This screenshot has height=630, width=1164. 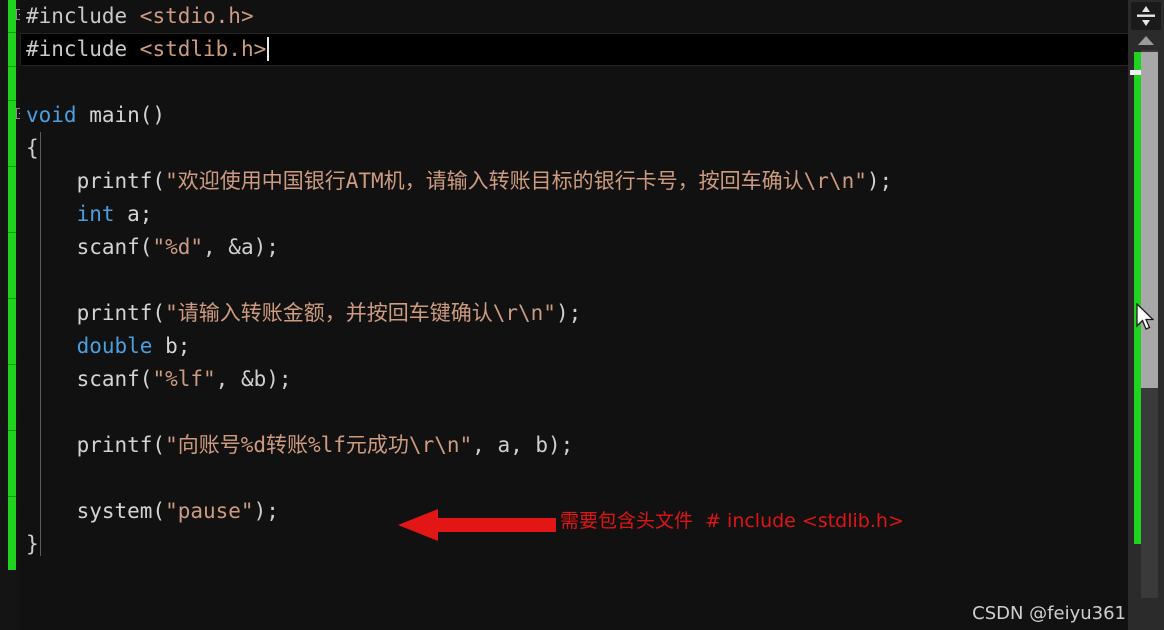 I want to click on code-line: double b;, so click(x=574, y=346).